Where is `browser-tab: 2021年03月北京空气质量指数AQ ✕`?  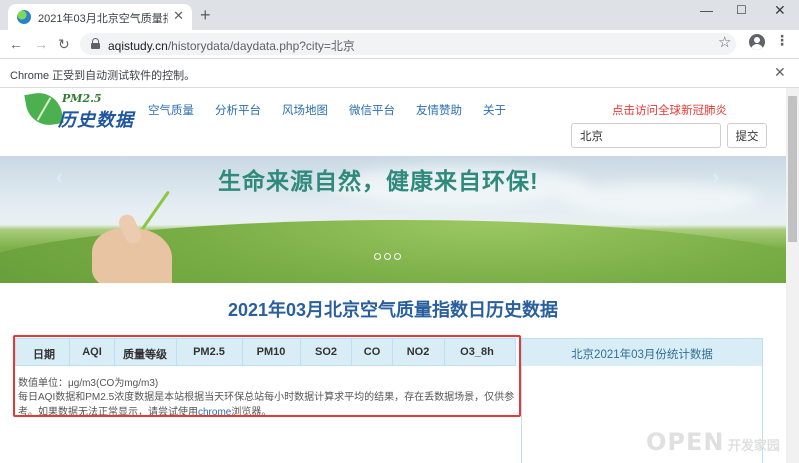 browser-tab: 2021年03月北京空气质量指数AQ ✕ is located at coordinates (100, 17).